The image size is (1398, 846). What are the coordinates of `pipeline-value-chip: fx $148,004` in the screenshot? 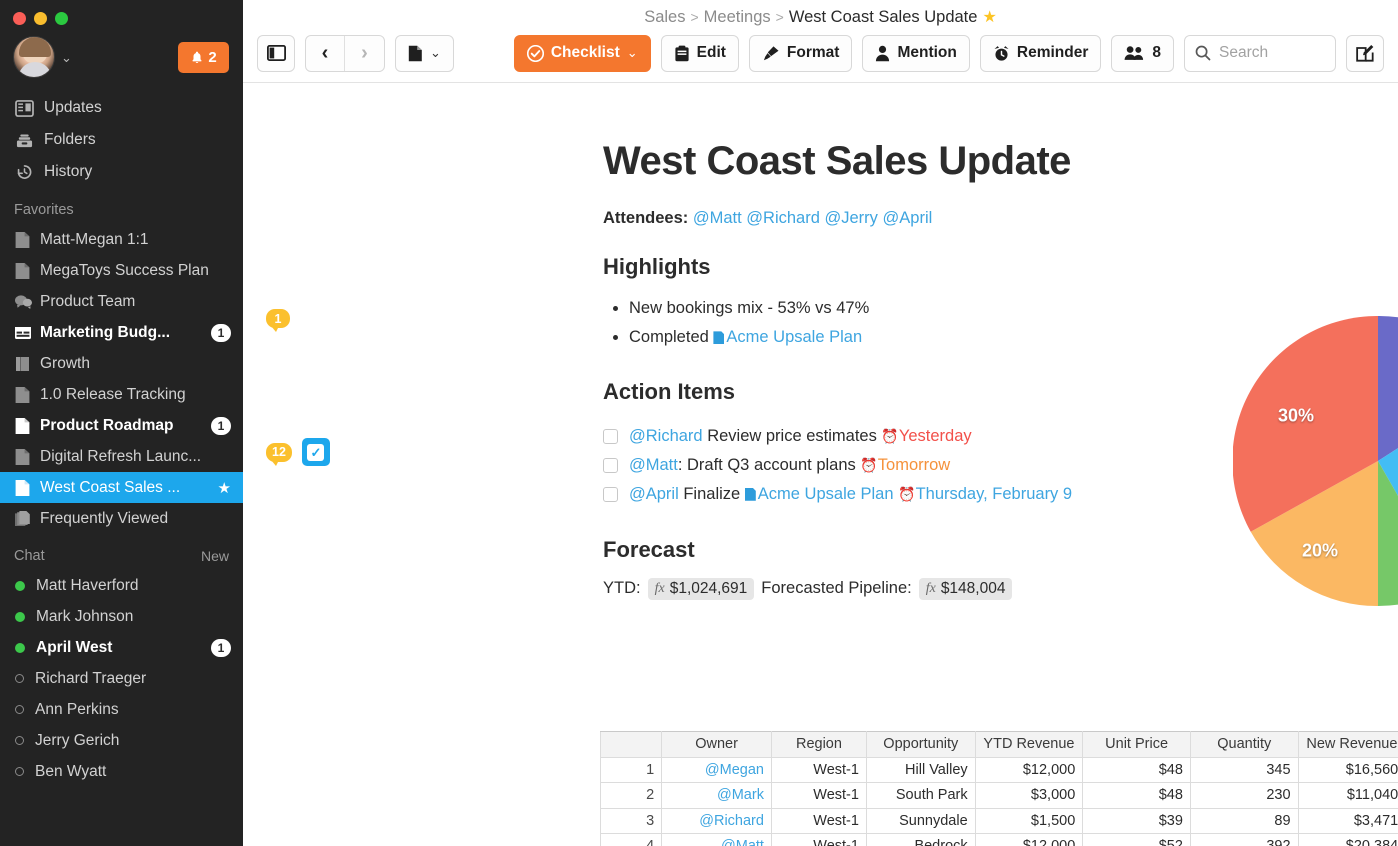 It's located at (965, 588).